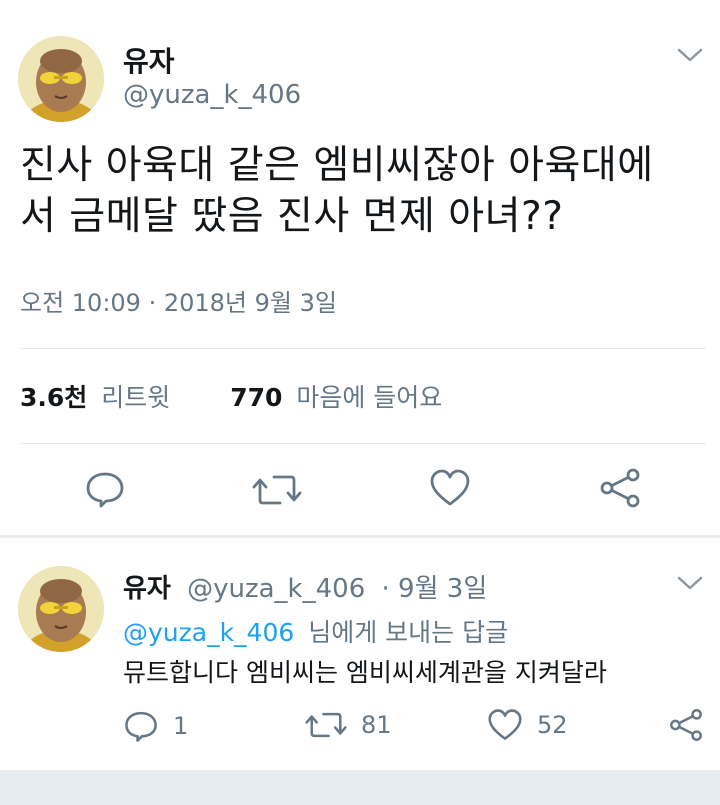 Image resolution: width=720 pixels, height=805 pixels. I want to click on reply-date: · 9월 3일, so click(434, 589).